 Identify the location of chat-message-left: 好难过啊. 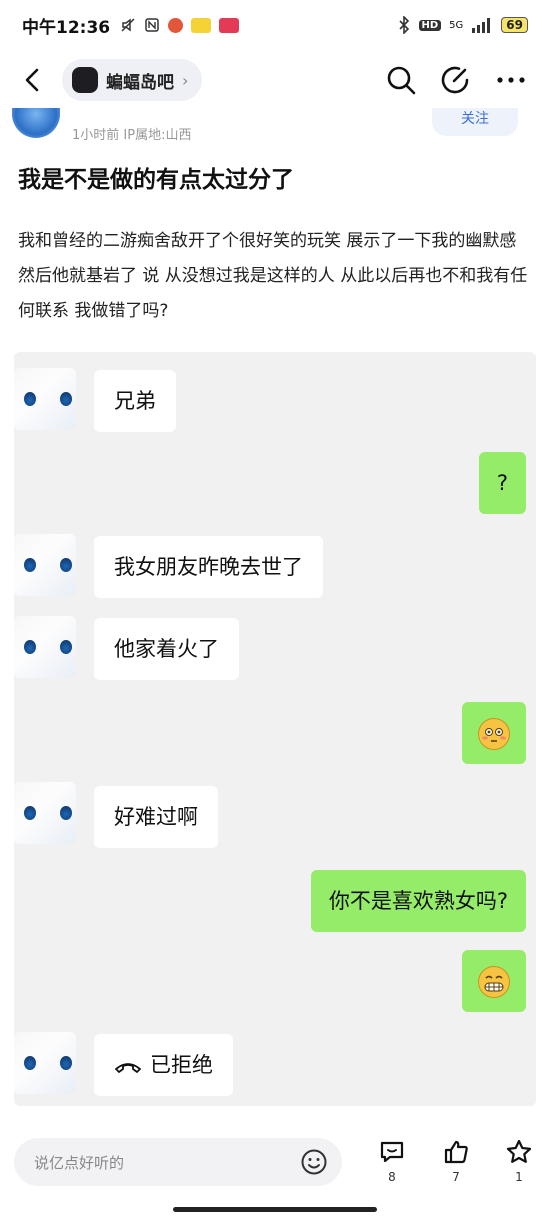
(156, 817).